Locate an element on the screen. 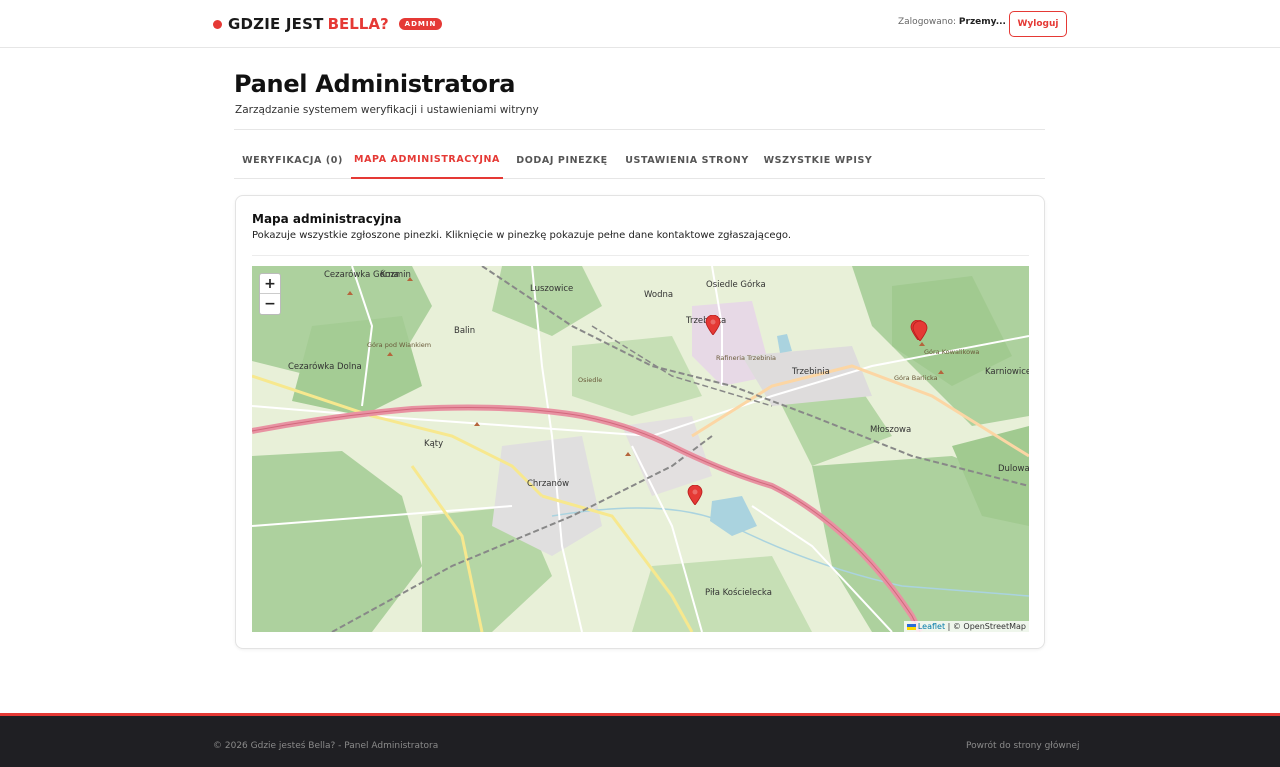 This screenshot has width=1280, height=767. brand-text: GDZIE JEST is located at coordinates (276, 24).